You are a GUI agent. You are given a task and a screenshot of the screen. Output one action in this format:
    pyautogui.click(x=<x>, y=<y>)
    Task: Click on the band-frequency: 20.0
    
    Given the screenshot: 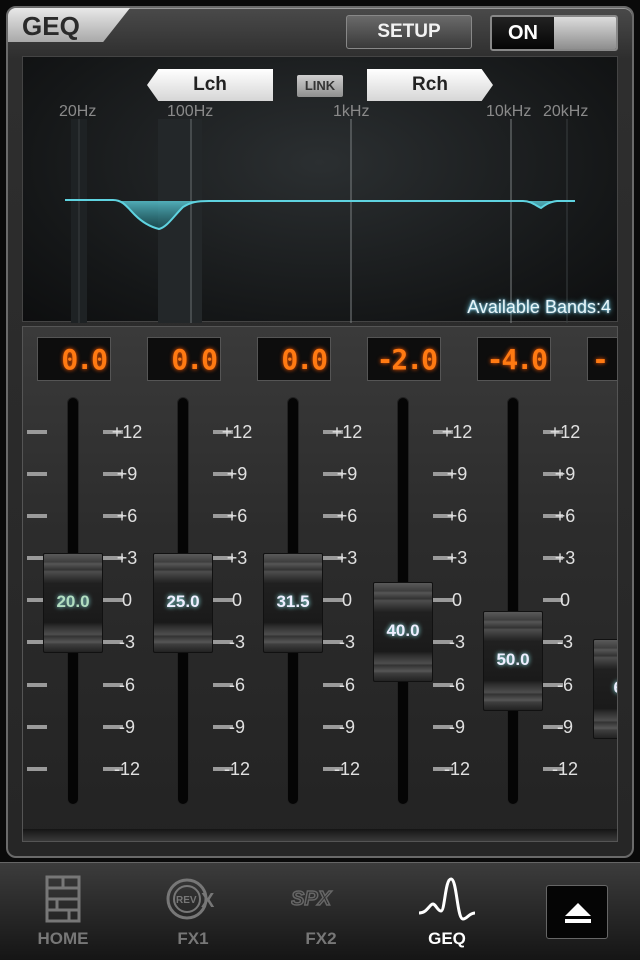 What is the action you would take?
    pyautogui.click(x=73, y=601)
    